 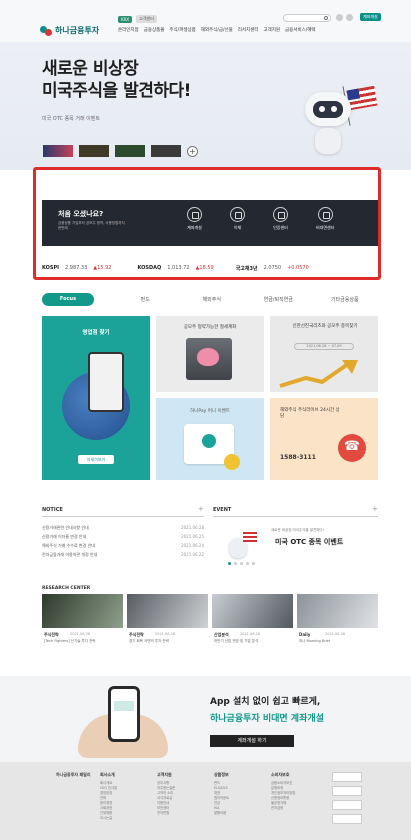 I want to click on hero-more-button: +, so click(x=192, y=151).